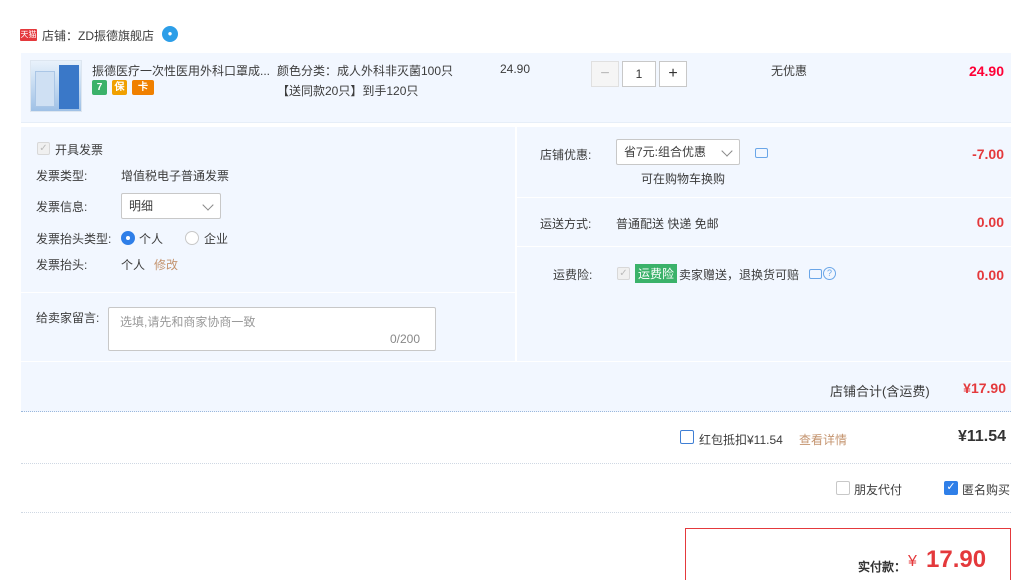  I want to click on radio-personal-label: 个人, so click(151, 238).